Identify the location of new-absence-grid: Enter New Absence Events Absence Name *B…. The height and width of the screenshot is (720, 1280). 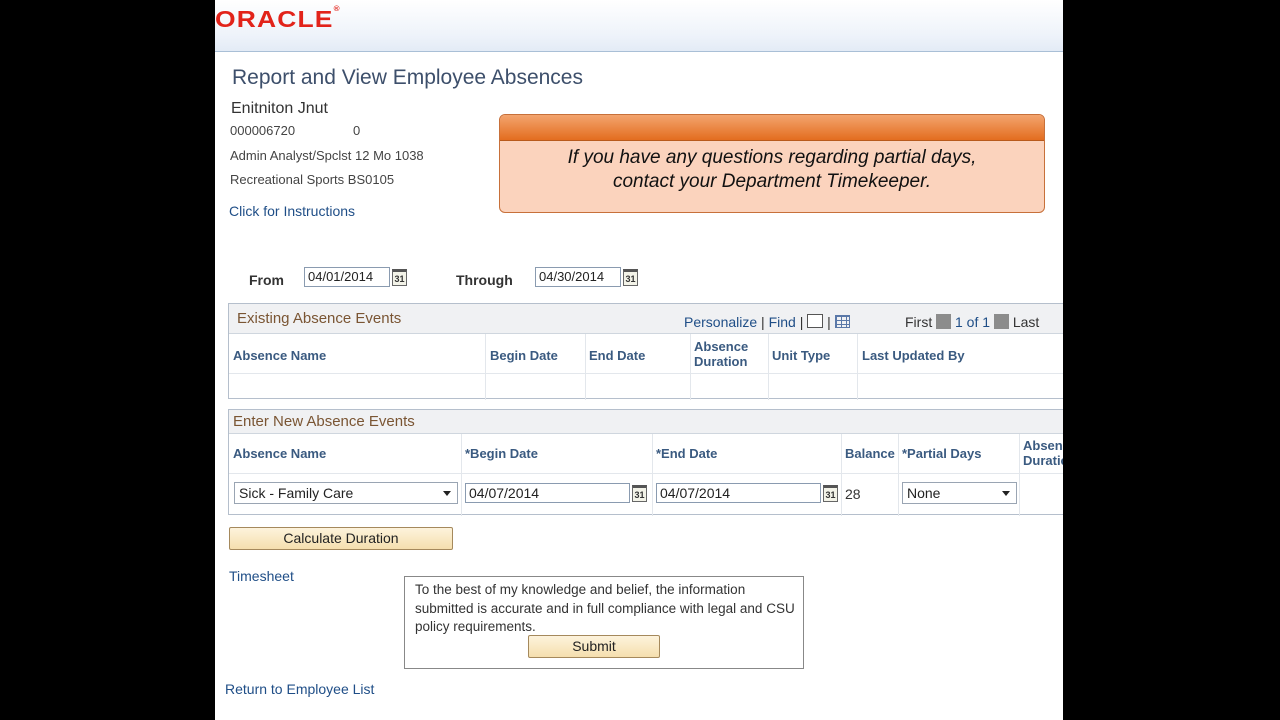
(645, 462).